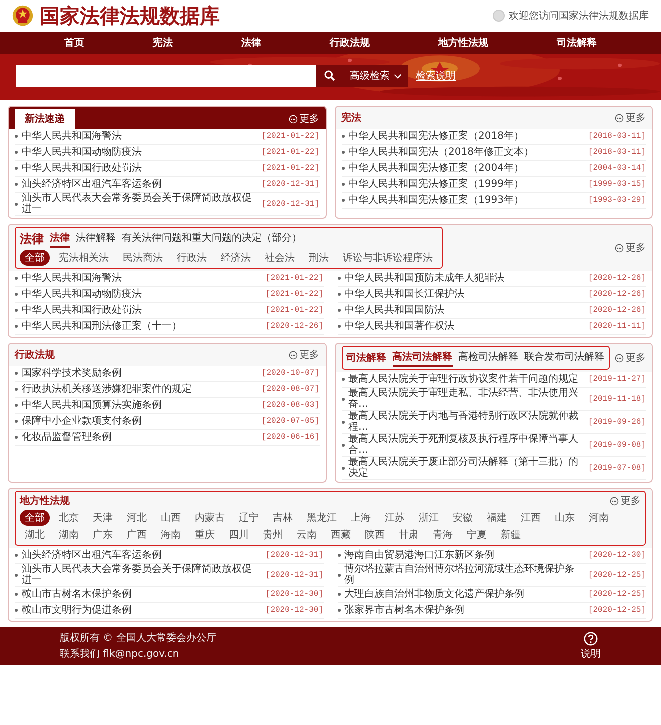  What do you see at coordinates (192, 258) in the screenshot?
I see `category-filter: 行政法` at bounding box center [192, 258].